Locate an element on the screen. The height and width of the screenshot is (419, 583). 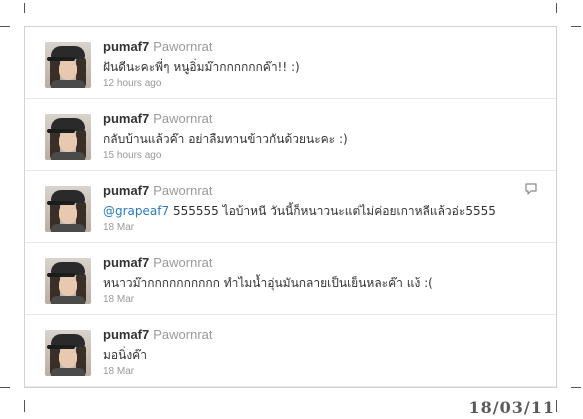
crop-mark-bottom-right-v is located at coordinates (556, 406).